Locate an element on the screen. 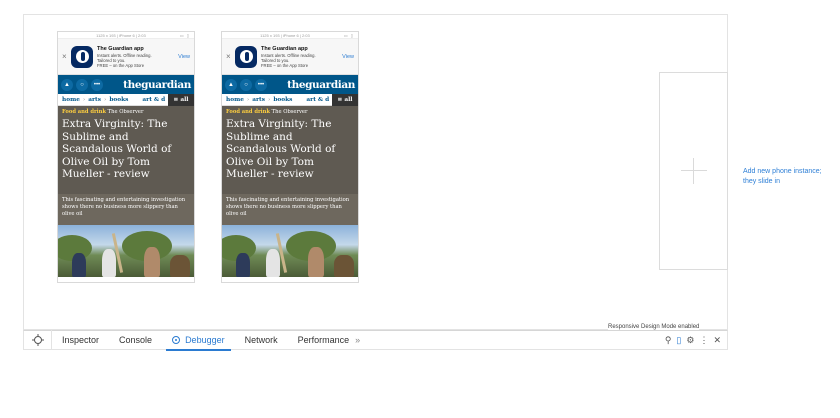  plus-icon is located at coordinates (693, 171).